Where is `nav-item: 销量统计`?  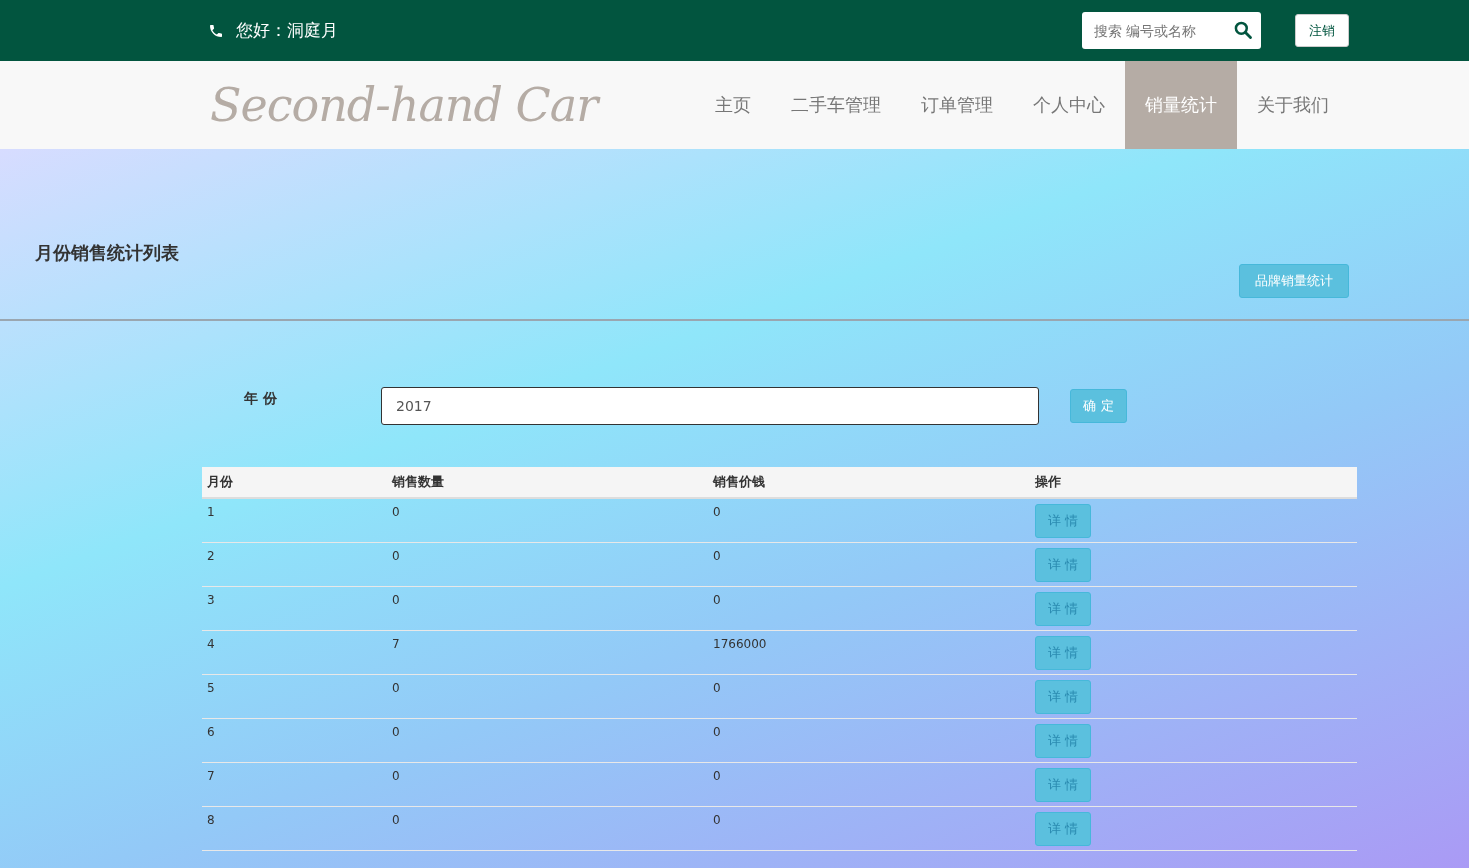
nav-item: 销量统计 is located at coordinates (1181, 105).